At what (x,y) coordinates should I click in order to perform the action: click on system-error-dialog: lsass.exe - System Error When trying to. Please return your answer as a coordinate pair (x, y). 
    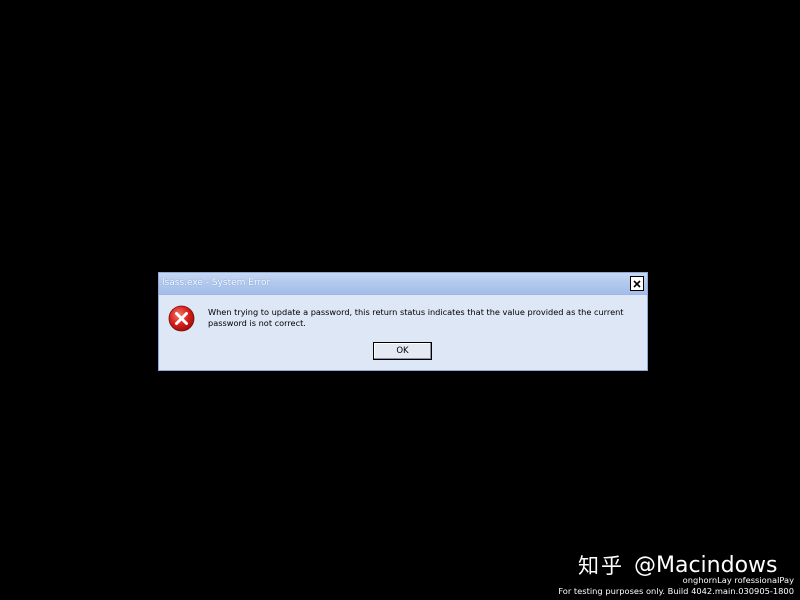
    Looking at the image, I should click on (403, 321).